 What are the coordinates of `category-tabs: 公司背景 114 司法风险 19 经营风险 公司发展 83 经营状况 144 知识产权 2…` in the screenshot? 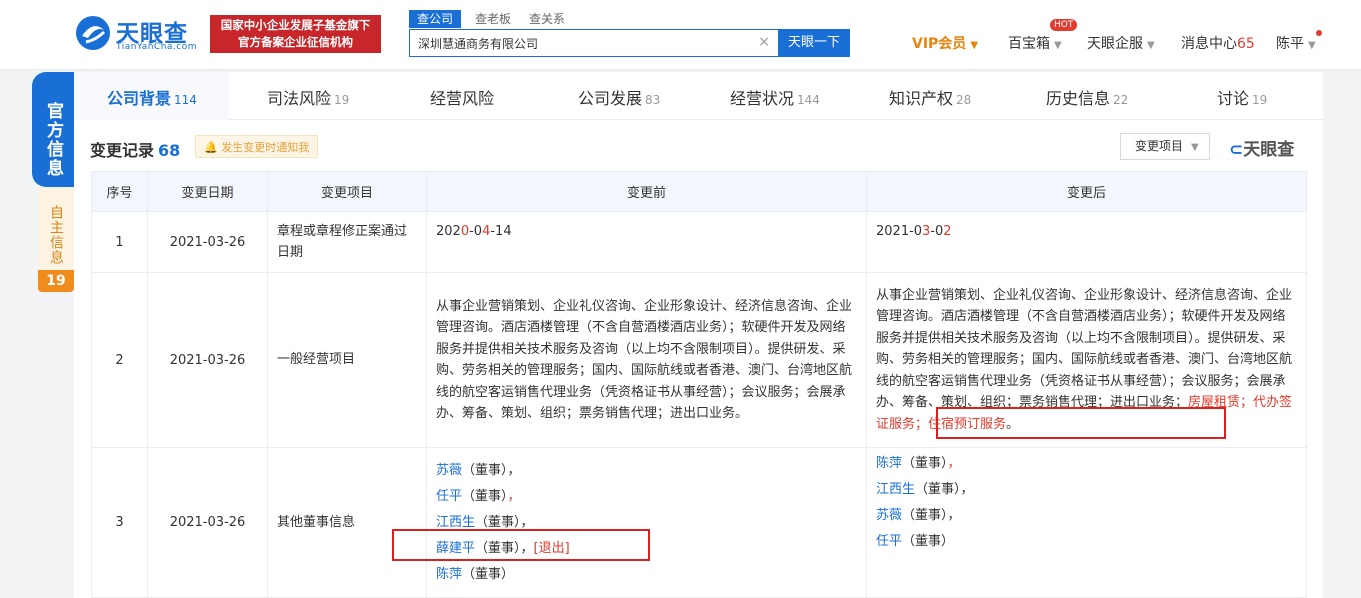 It's located at (698, 96).